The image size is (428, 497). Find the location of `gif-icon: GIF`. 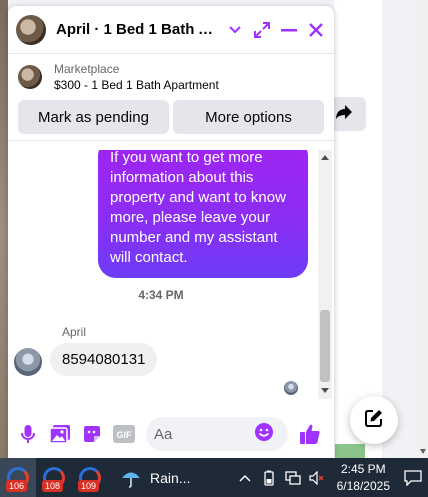

gif-icon: GIF is located at coordinates (124, 434).